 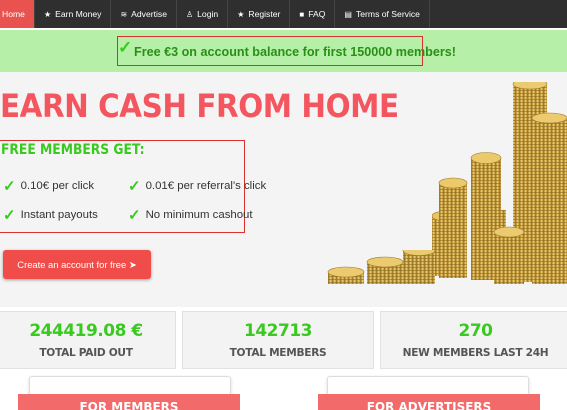 I want to click on feature-item: ✓ 0.01€ per referral's click, so click(x=197, y=186).